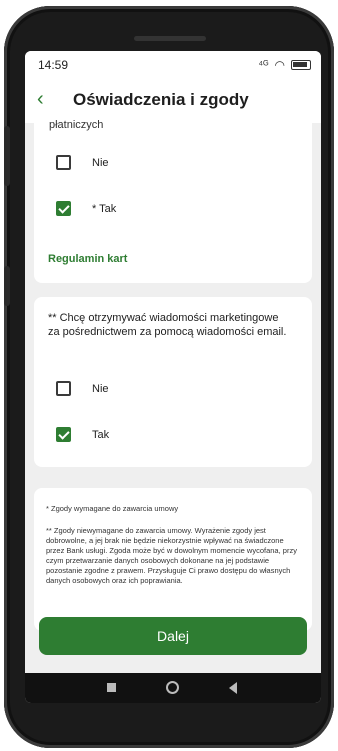 Image resolution: width=338 pixels, height=751 pixels. What do you see at coordinates (301, 65) in the screenshot?
I see `battery-icon` at bounding box center [301, 65].